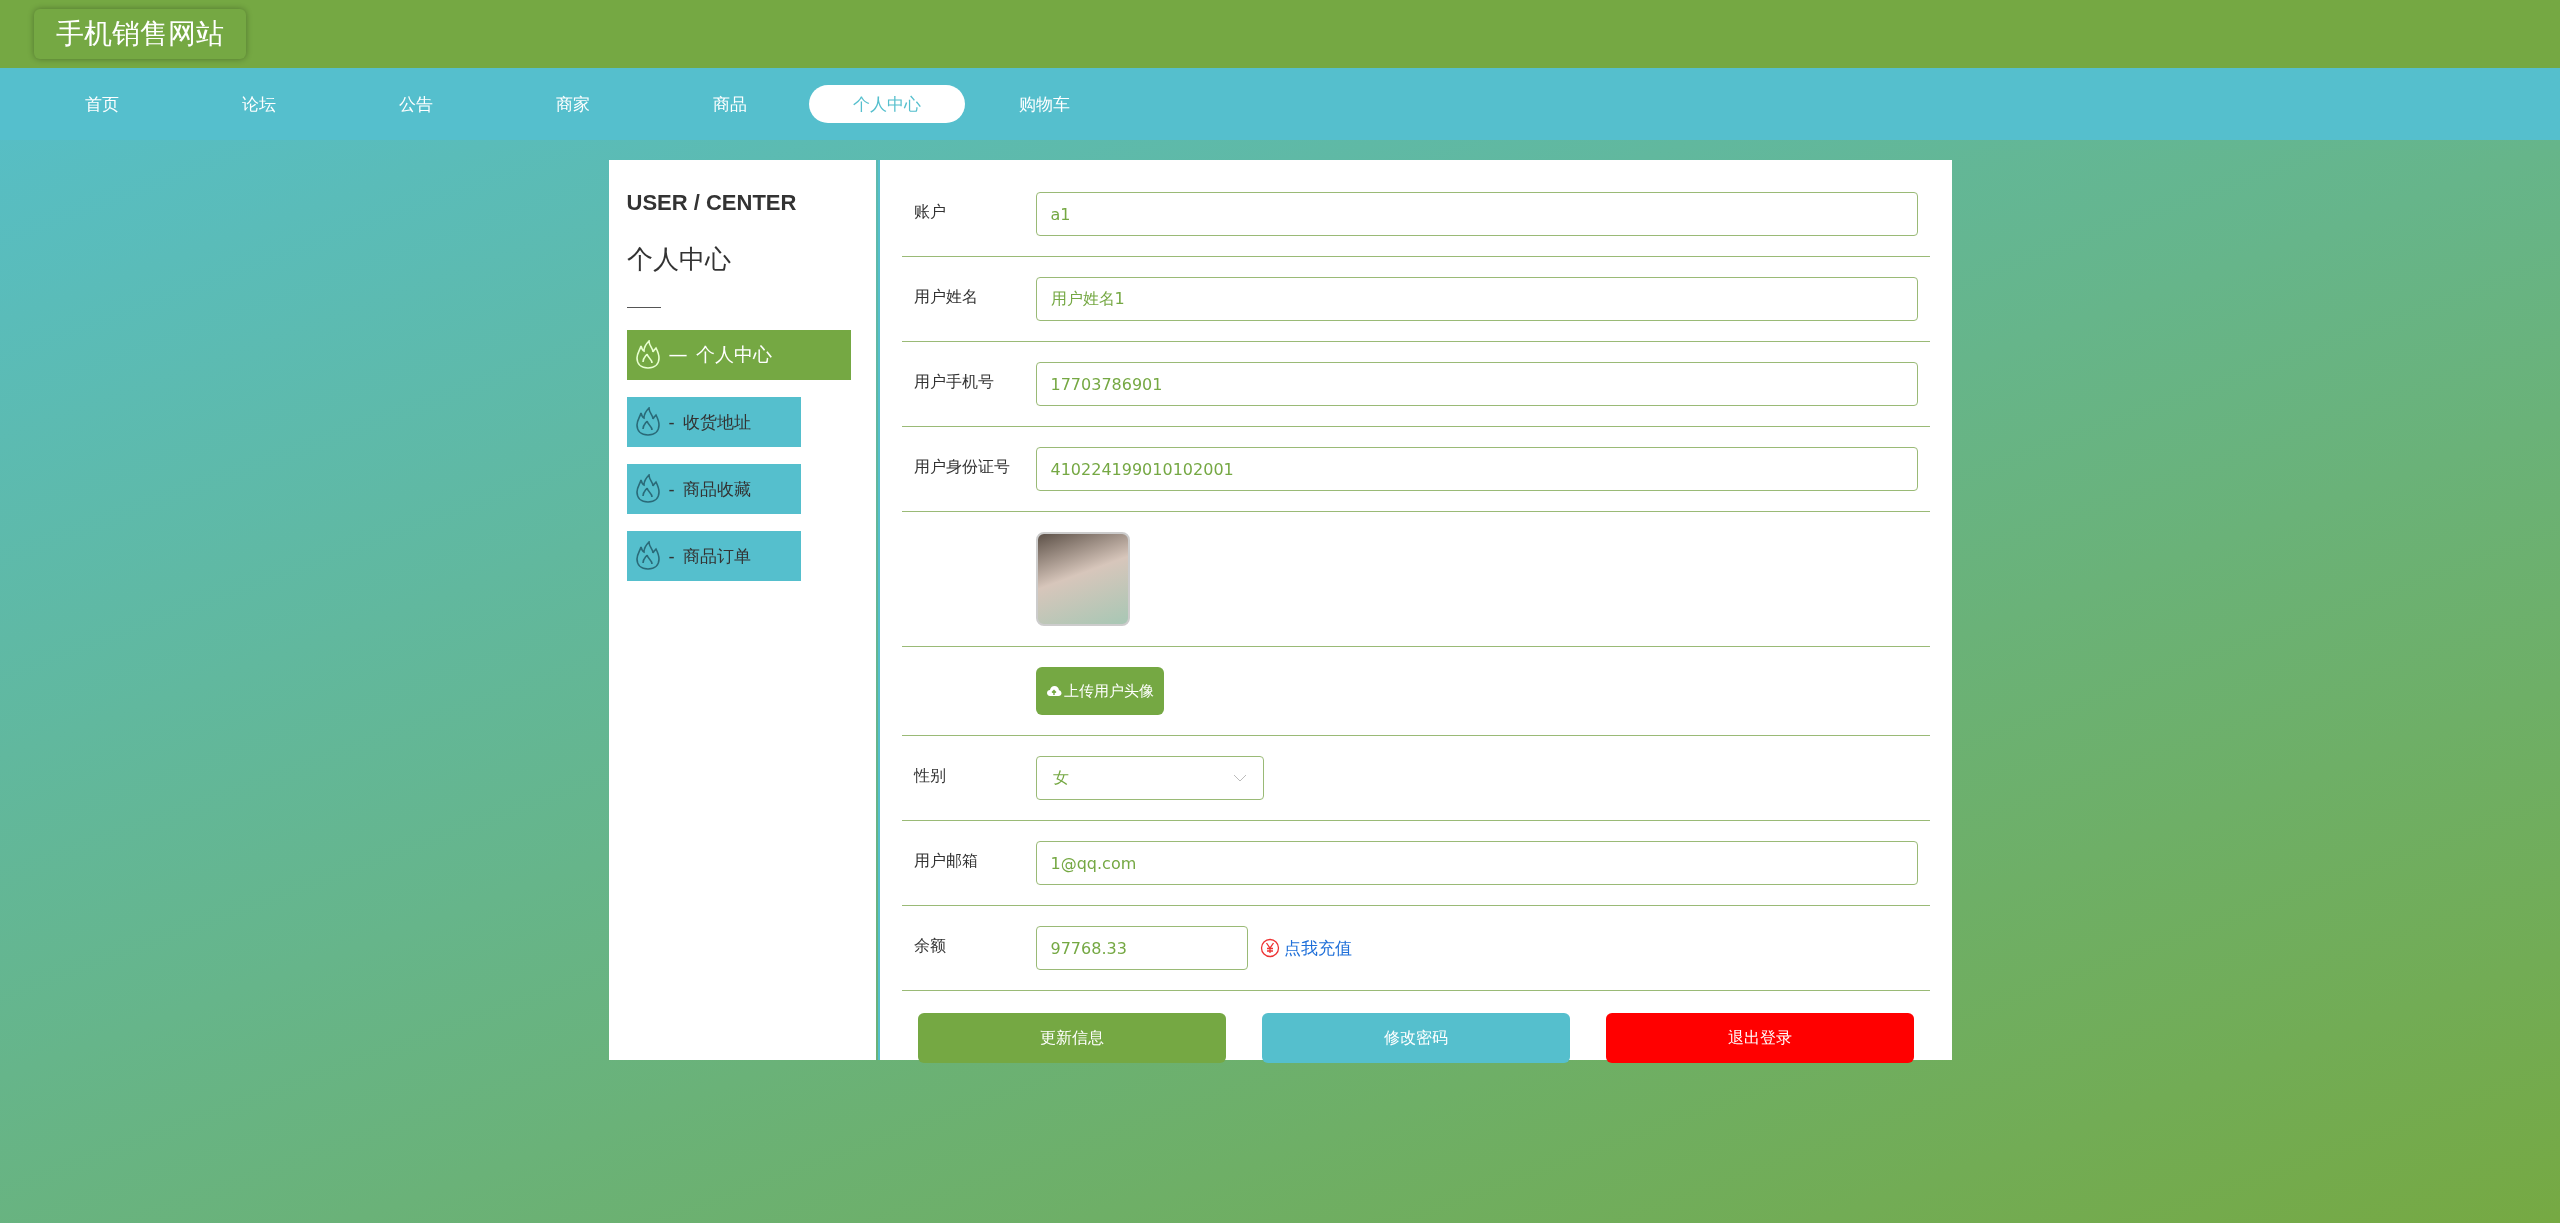 The width and height of the screenshot is (2560, 1223). What do you see at coordinates (140, 34) in the screenshot?
I see `site-logo: 手机销售网站` at bounding box center [140, 34].